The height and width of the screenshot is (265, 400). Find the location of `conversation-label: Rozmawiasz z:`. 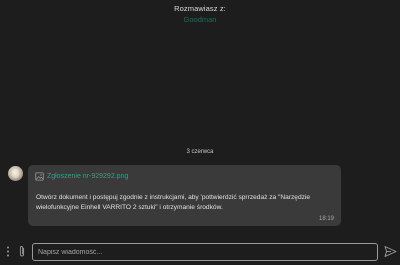

conversation-label: Rozmawiasz z: is located at coordinates (200, 8).